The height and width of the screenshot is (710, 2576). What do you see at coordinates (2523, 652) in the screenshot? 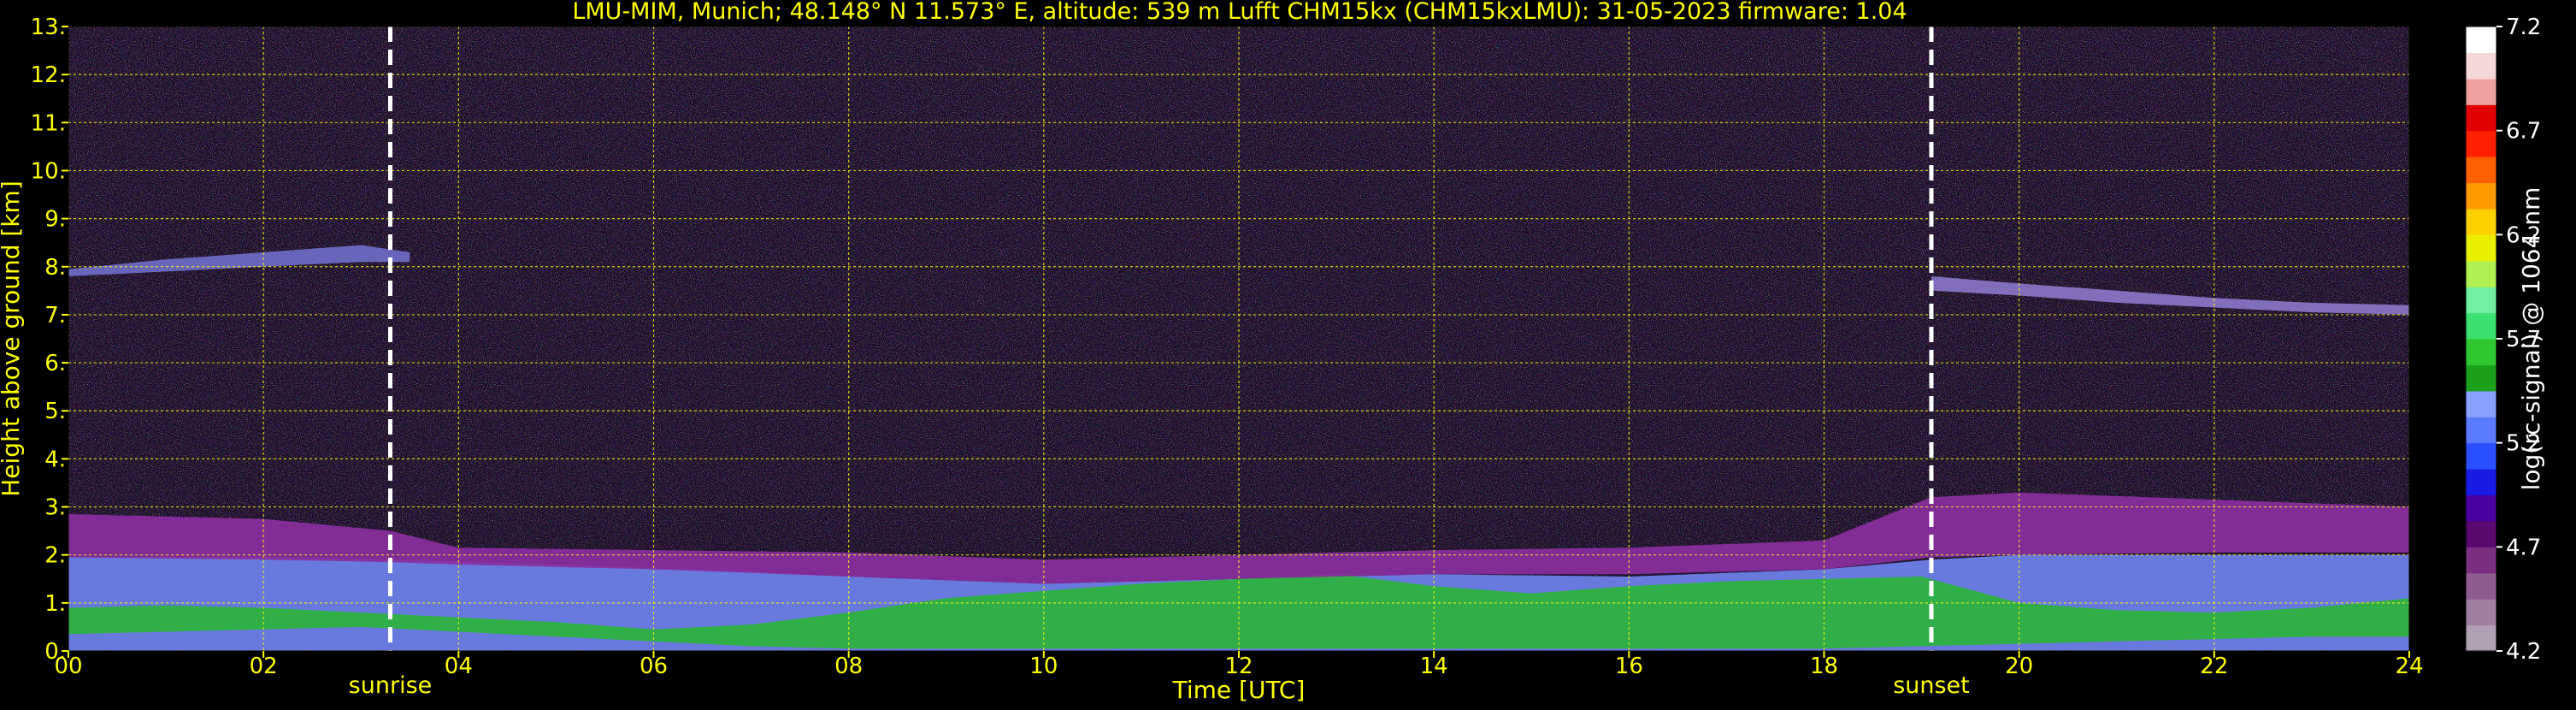
I see `colorbar-tick-label: 4.2` at bounding box center [2523, 652].